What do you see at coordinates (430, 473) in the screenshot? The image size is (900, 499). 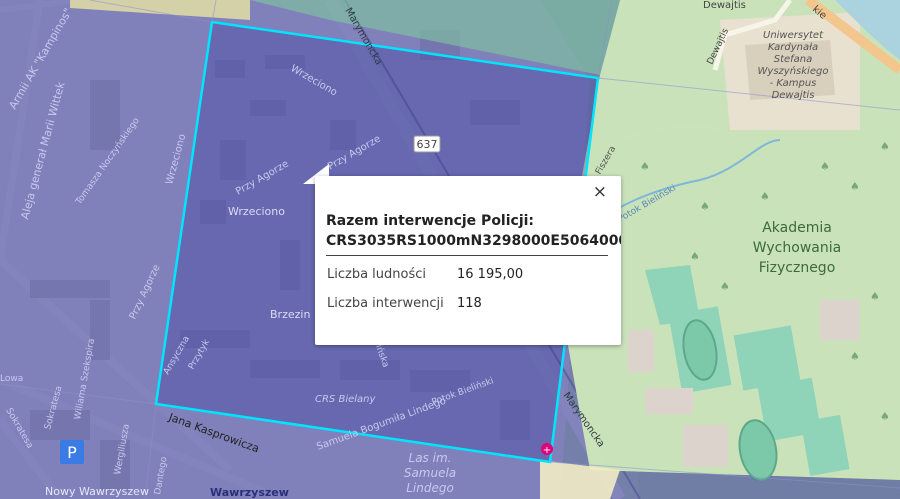 I see `label-las-2: Samuela` at bounding box center [430, 473].